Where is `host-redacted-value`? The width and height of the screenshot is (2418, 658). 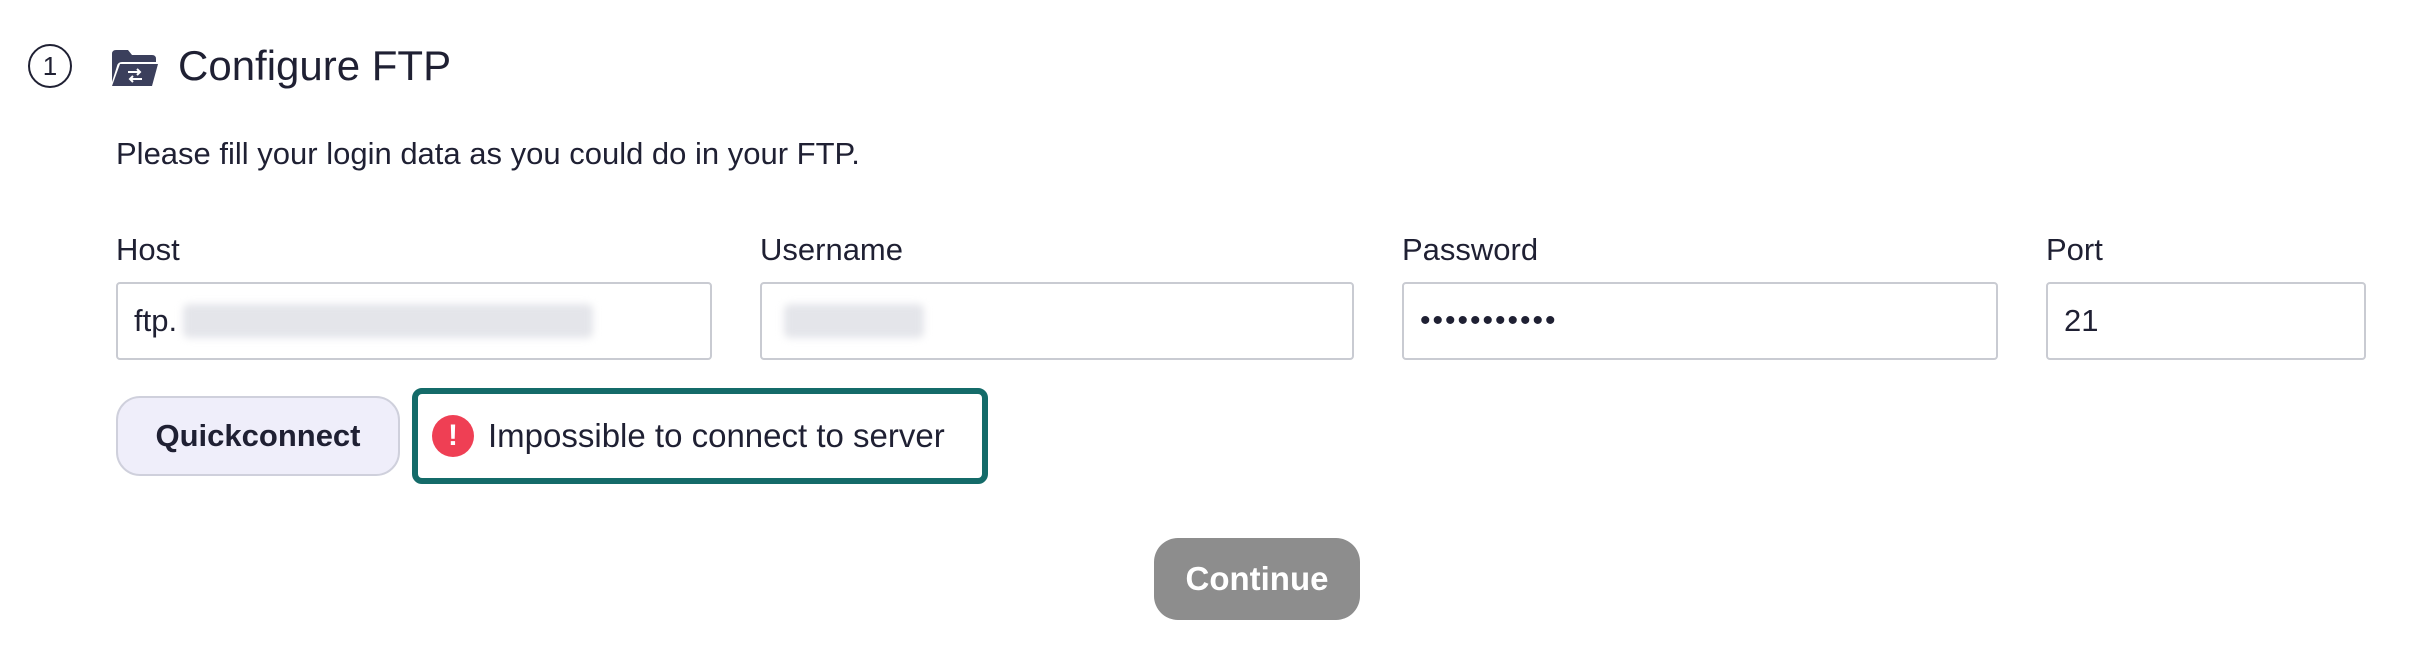
host-redacted-value is located at coordinates (388, 321).